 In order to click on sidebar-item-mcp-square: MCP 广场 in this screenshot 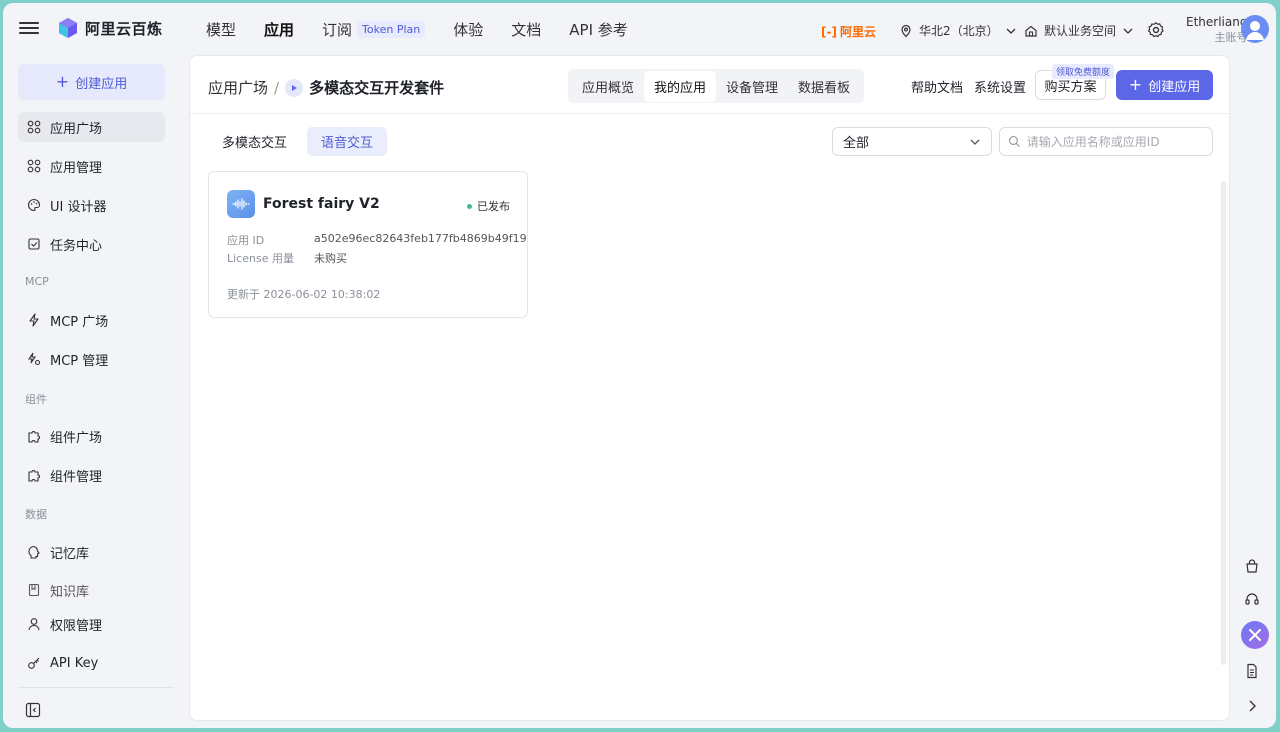, I will do `click(91, 320)`.